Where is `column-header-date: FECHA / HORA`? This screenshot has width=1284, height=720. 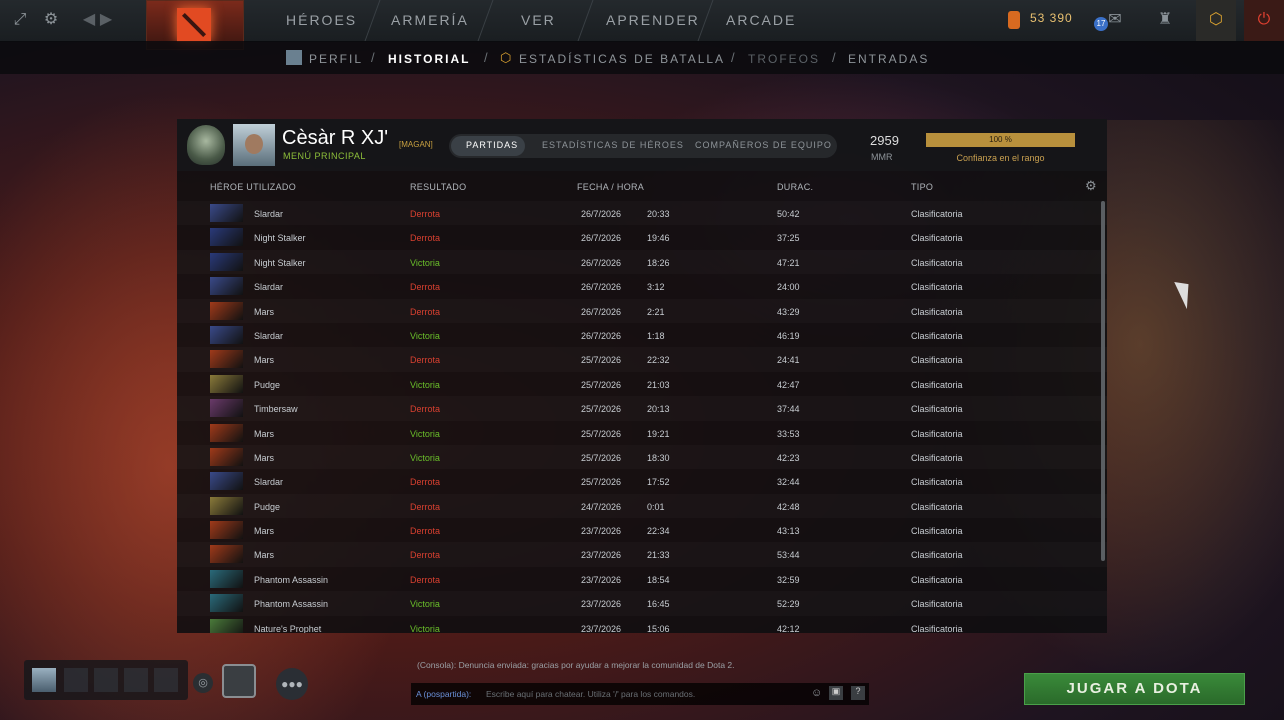
column-header-date: FECHA / HORA is located at coordinates (610, 187).